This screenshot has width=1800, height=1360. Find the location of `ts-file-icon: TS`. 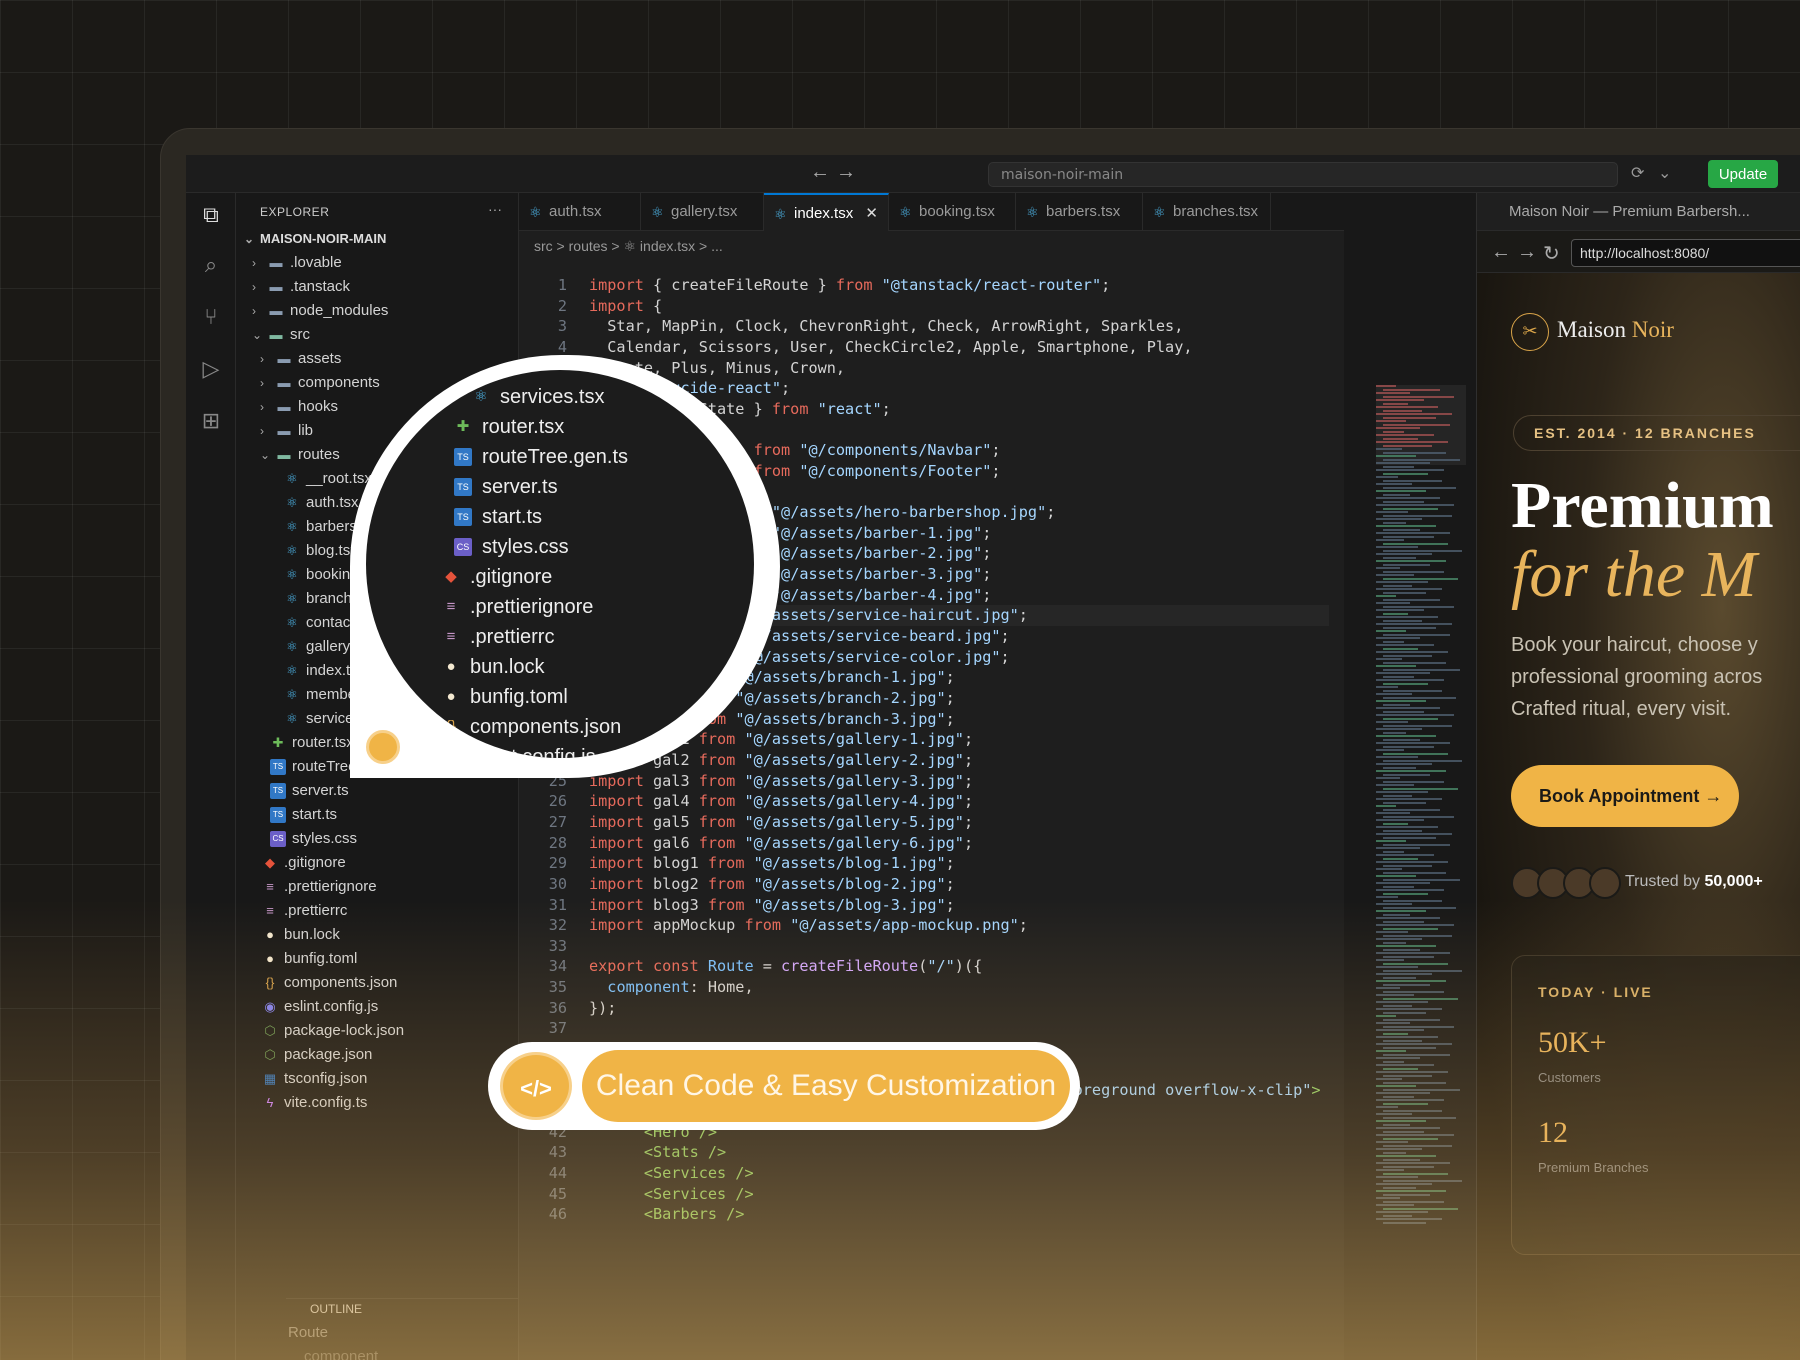

ts-file-icon: TS is located at coordinates (463, 517).